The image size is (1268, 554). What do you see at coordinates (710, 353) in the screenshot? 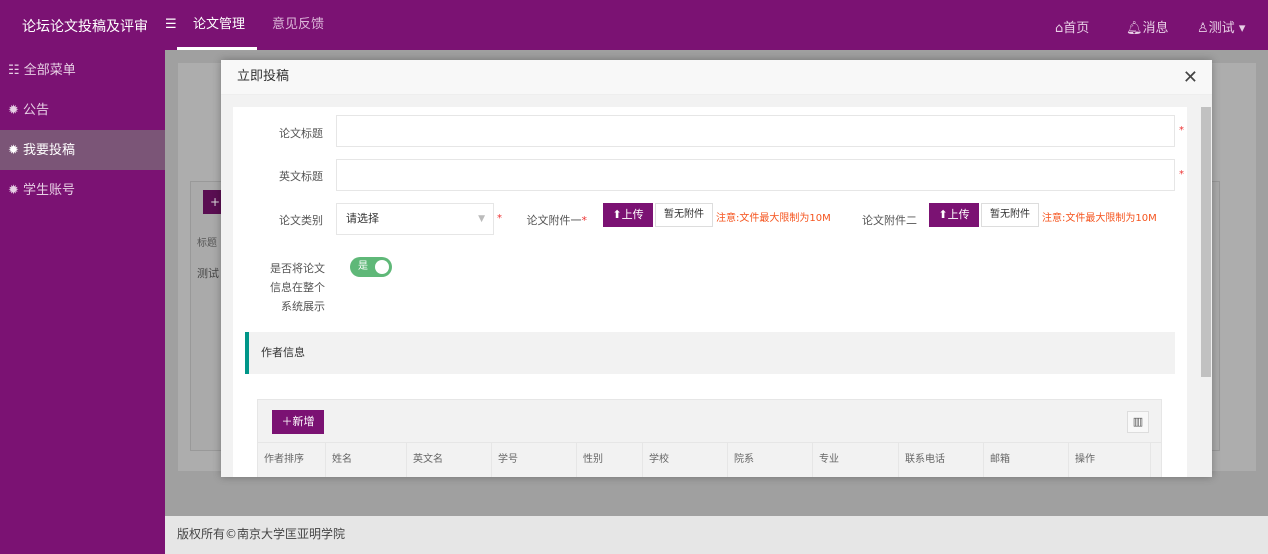
I see `author-section-header: 作者信息` at bounding box center [710, 353].